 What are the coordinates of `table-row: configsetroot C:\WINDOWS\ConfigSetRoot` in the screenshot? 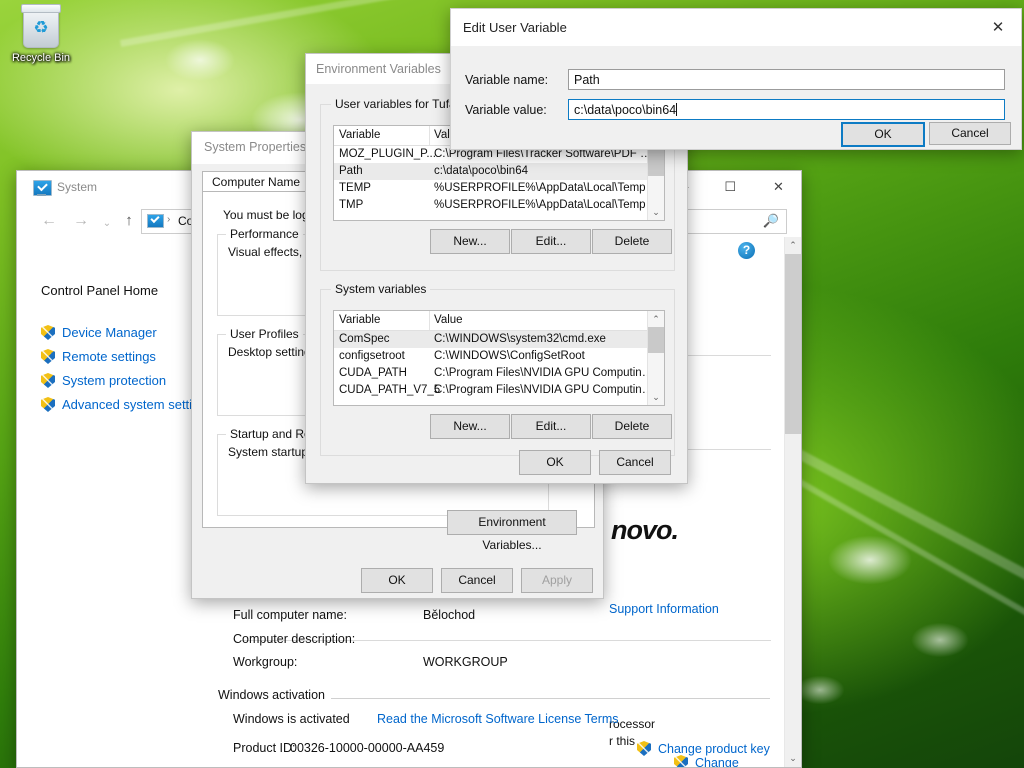 It's located at (499, 356).